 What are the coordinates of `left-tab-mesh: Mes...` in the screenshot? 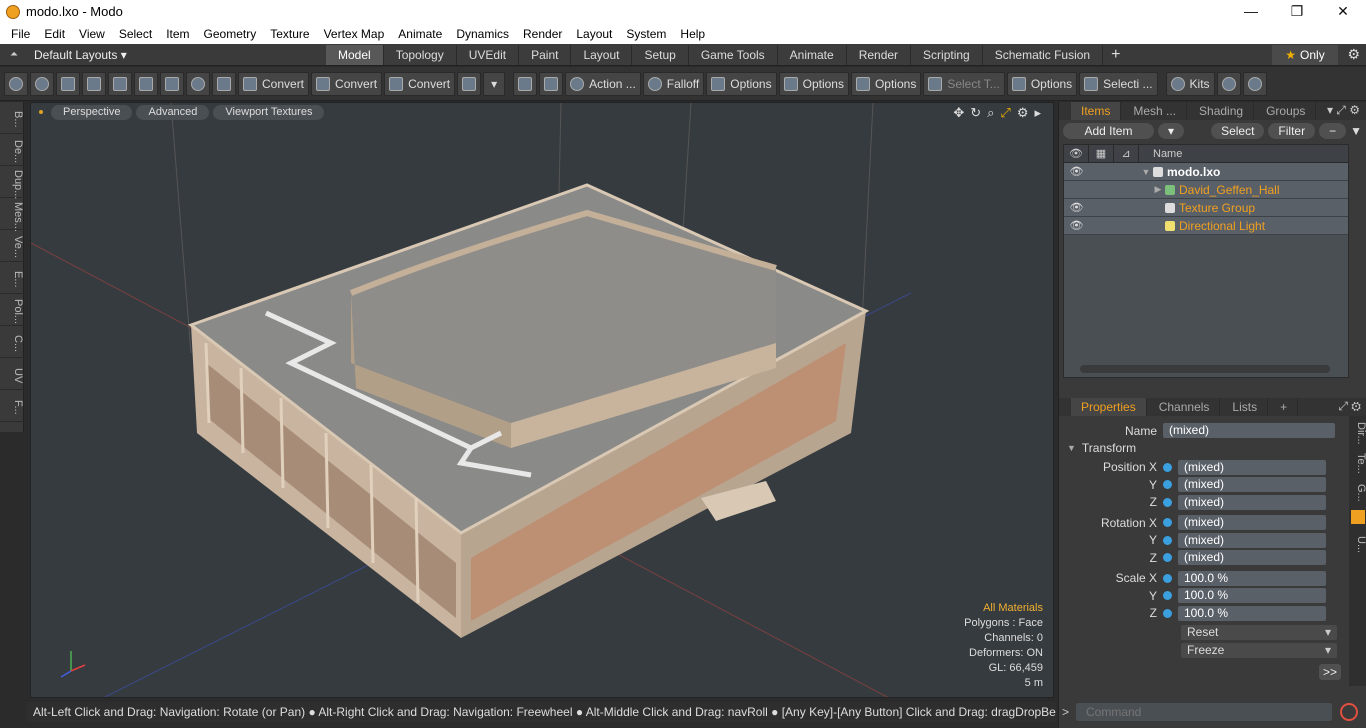 It's located at (12, 215).